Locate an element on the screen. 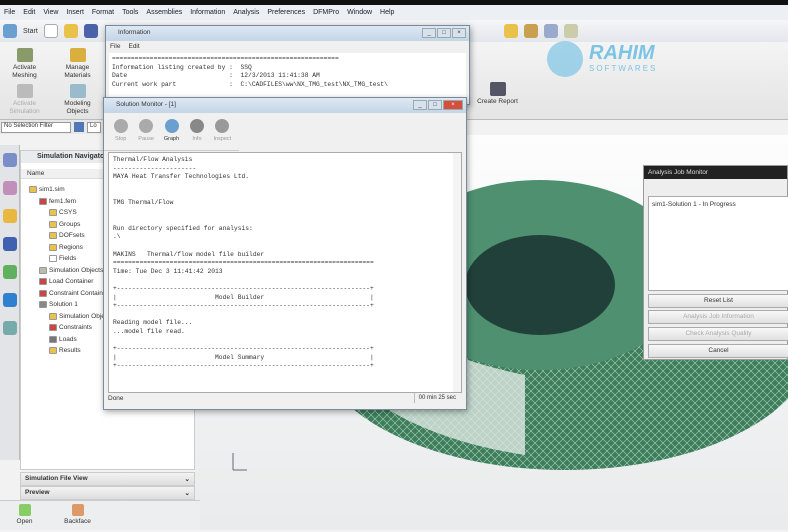 This screenshot has width=788, height=532. menu-preferences: Preferences is located at coordinates (286, 12).